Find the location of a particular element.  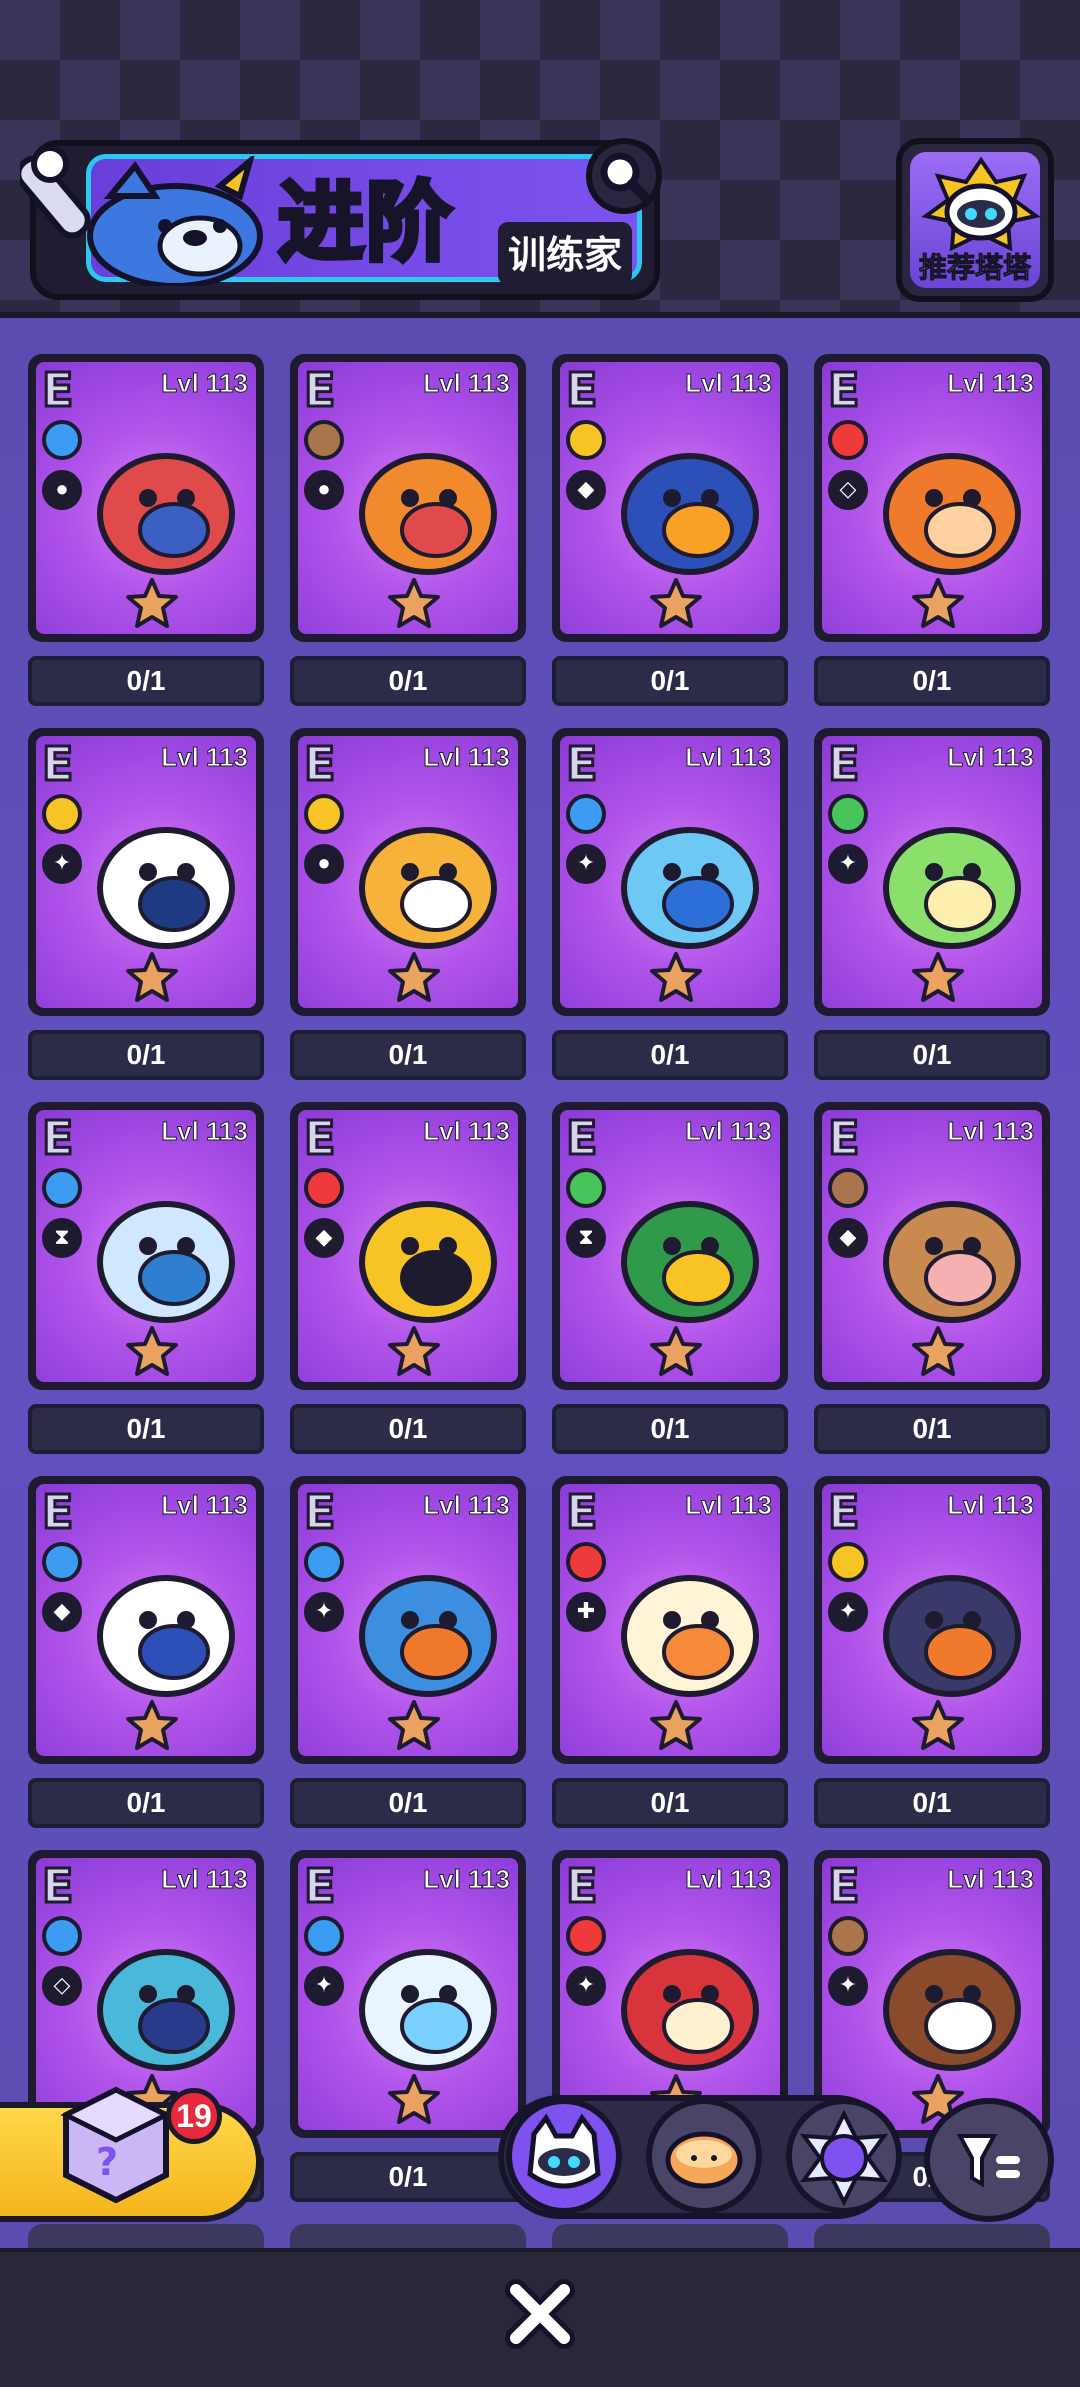

boar-icon is located at coordinates (952, 1636).